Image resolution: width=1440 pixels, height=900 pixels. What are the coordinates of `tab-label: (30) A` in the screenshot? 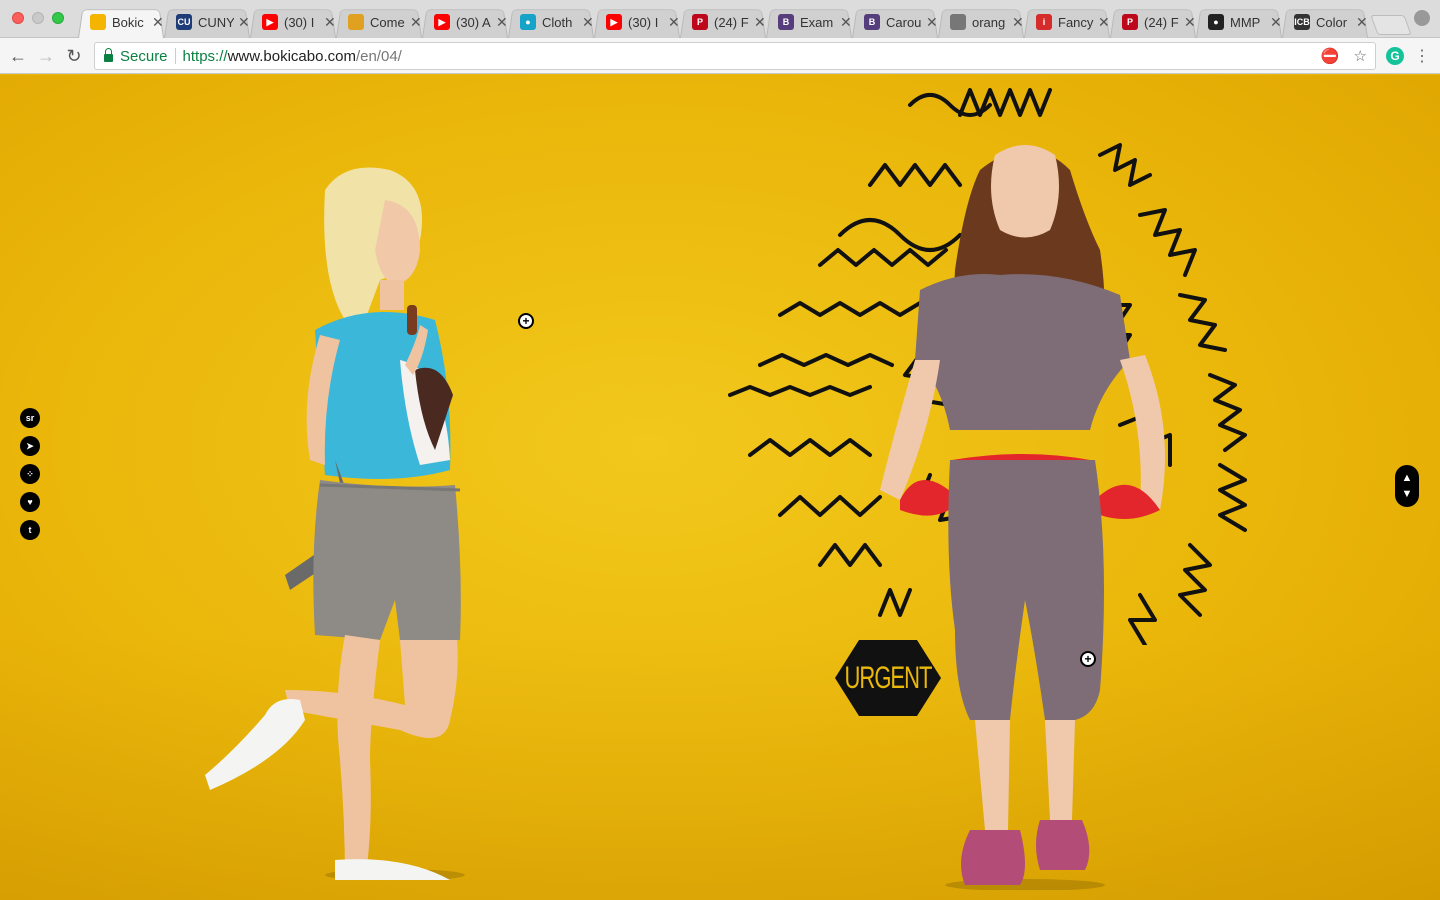 It's located at (473, 22).